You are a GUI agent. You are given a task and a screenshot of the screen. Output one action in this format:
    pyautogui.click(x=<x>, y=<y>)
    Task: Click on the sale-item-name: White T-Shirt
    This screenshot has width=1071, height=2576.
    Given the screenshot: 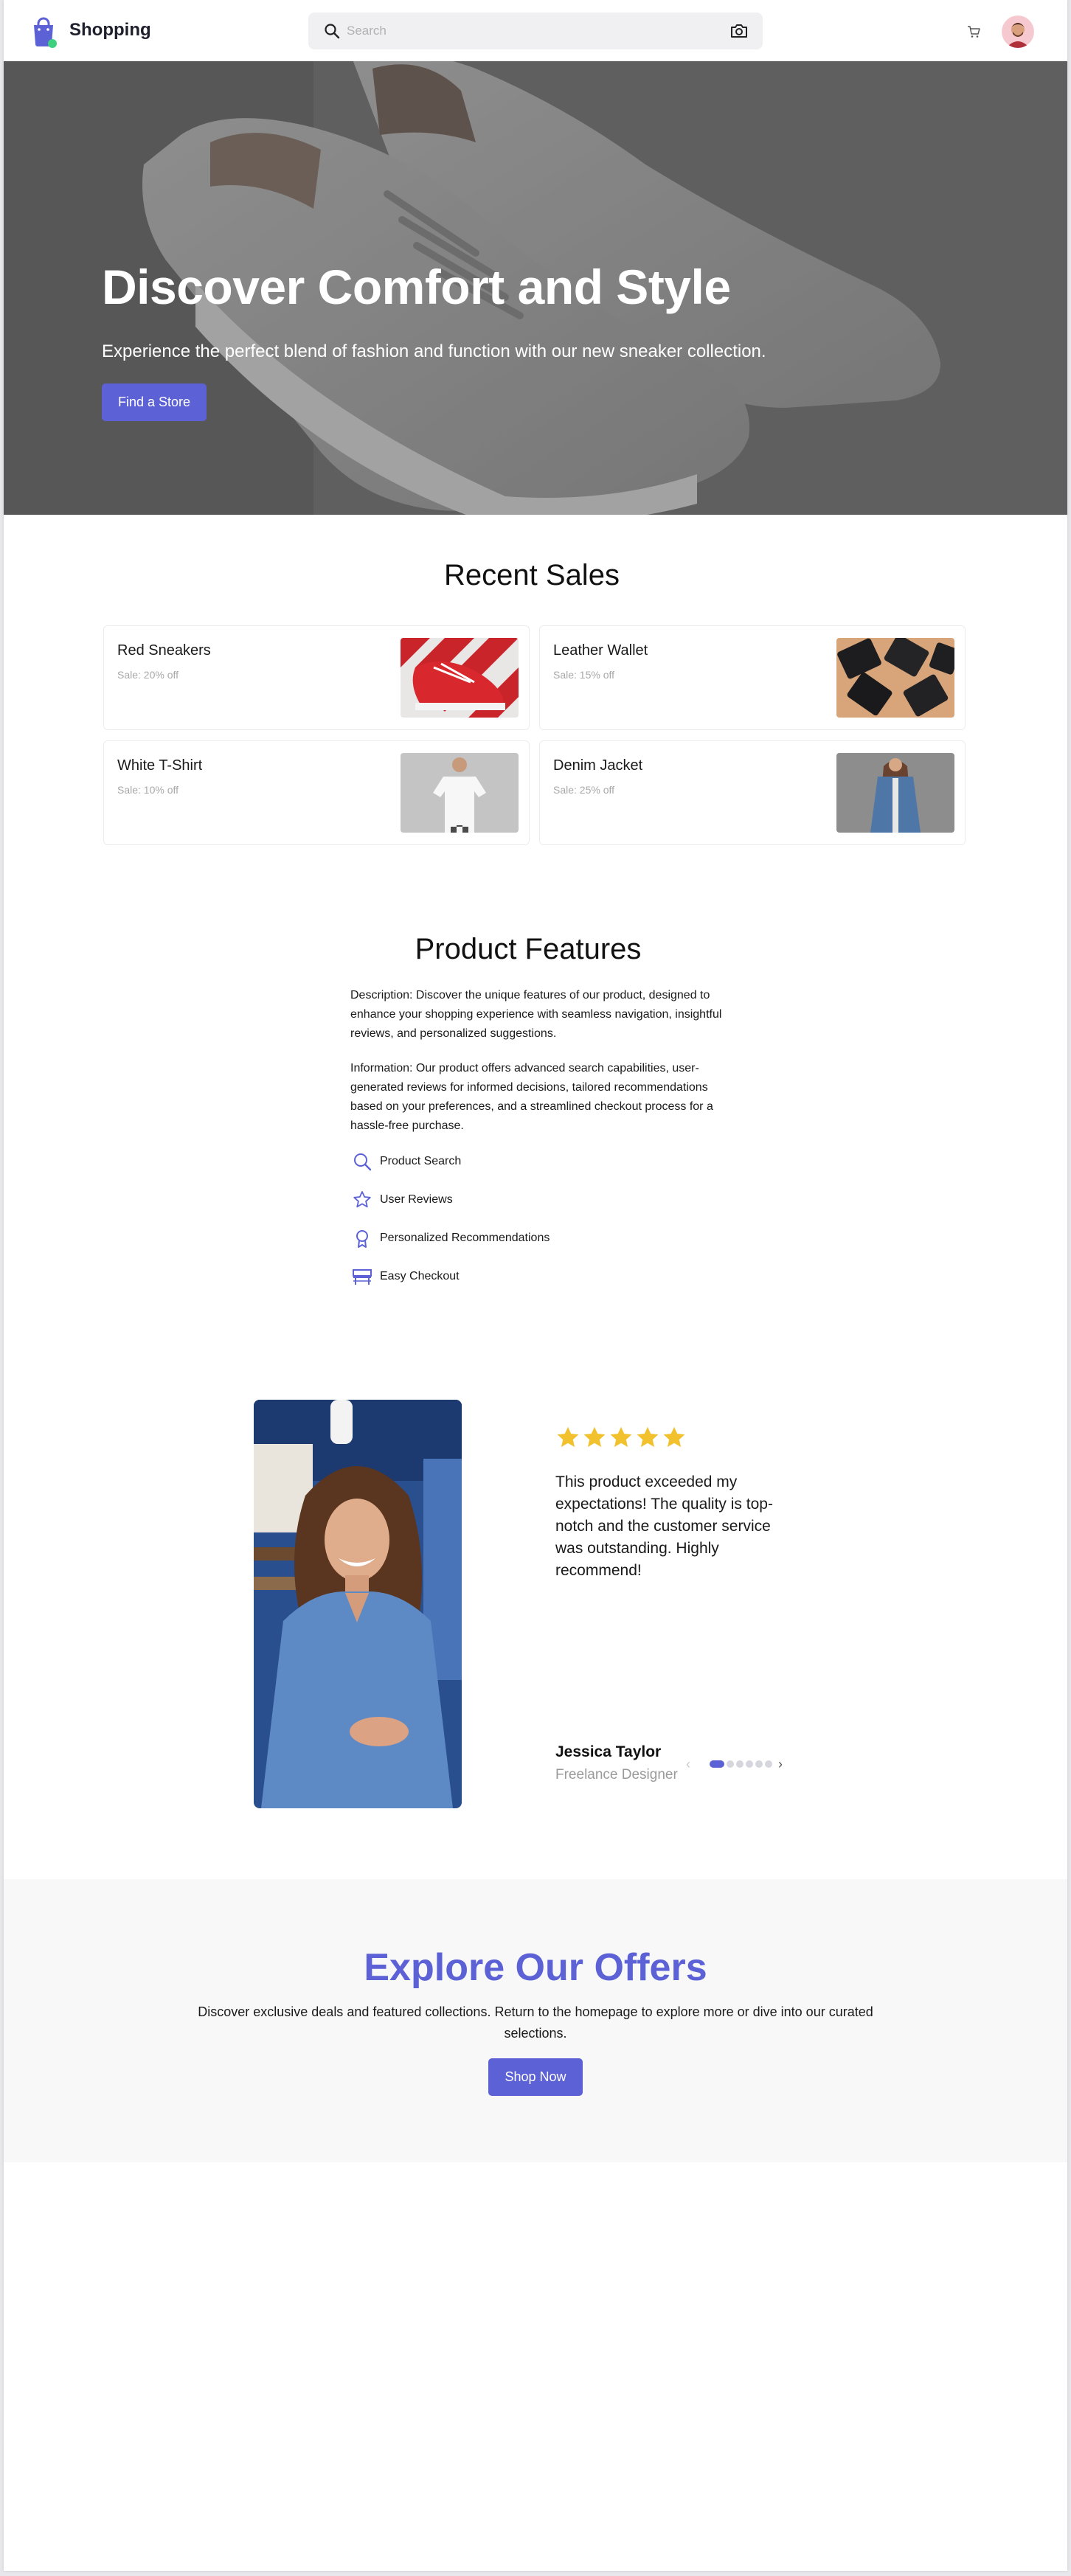 What is the action you would take?
    pyautogui.click(x=160, y=765)
    